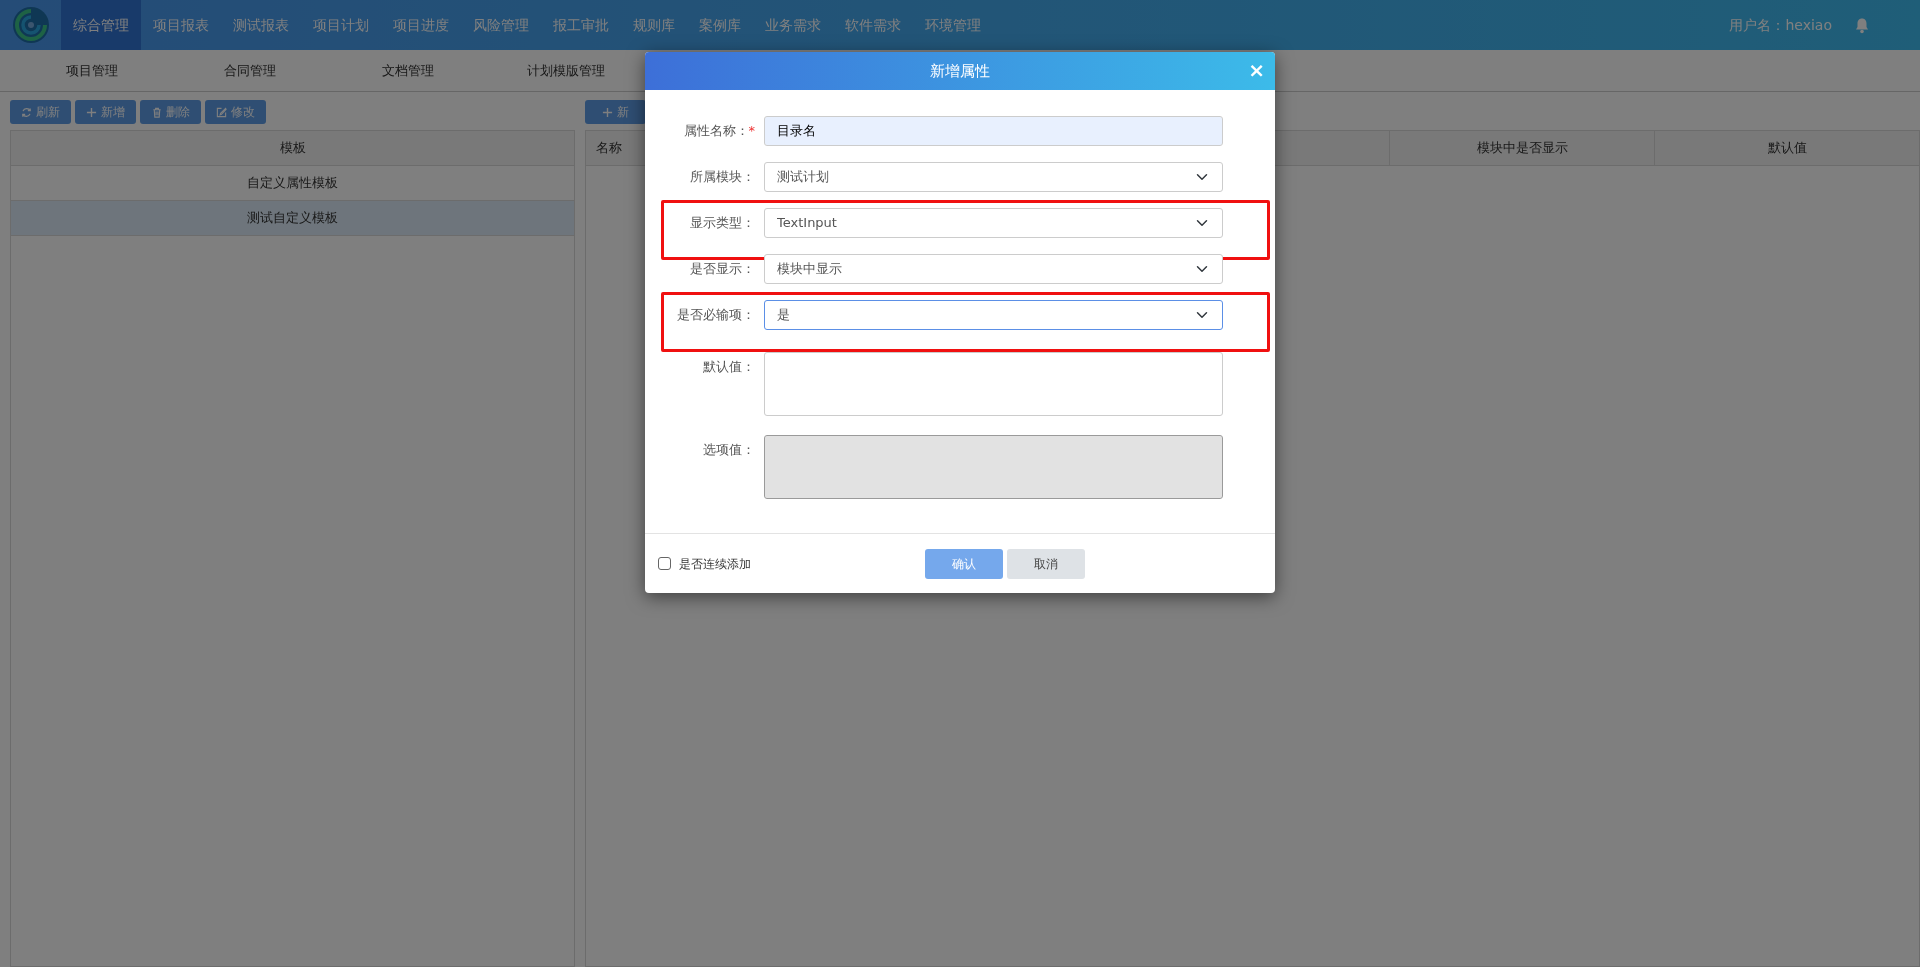 This screenshot has height=967, width=1920. Describe the element at coordinates (722, 269) in the screenshot. I see `field-label: 是否显示：` at that location.